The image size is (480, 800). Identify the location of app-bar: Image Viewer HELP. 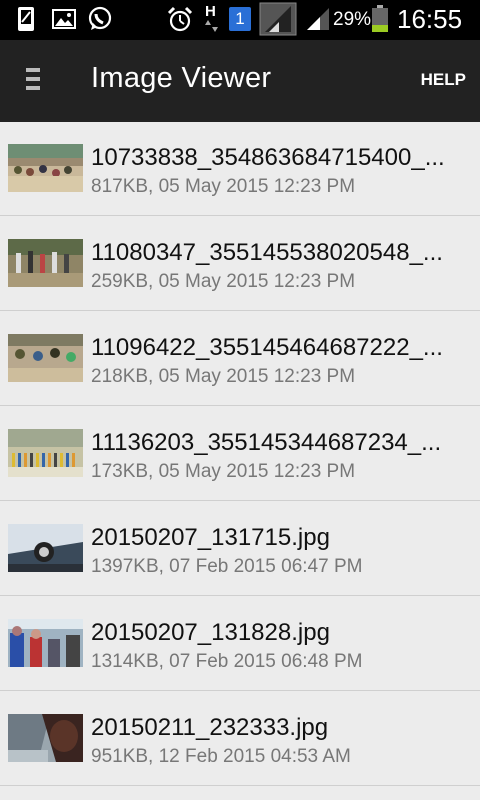
(240, 81).